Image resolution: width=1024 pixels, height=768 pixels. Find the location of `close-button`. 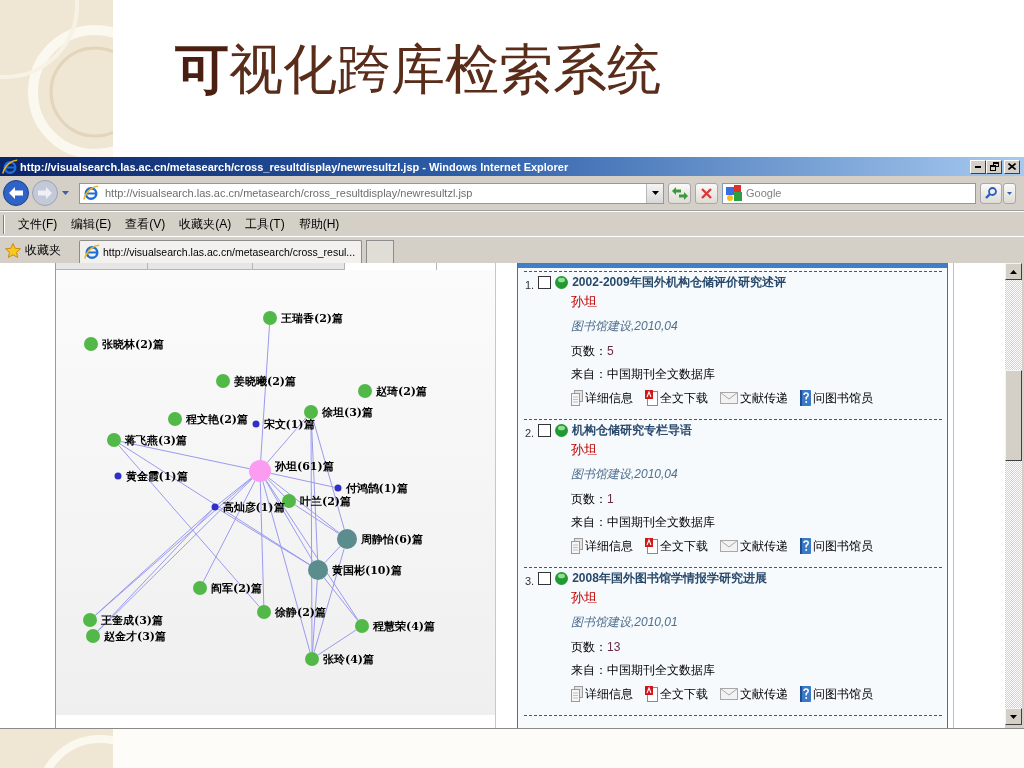

close-button is located at coordinates (1012, 166).